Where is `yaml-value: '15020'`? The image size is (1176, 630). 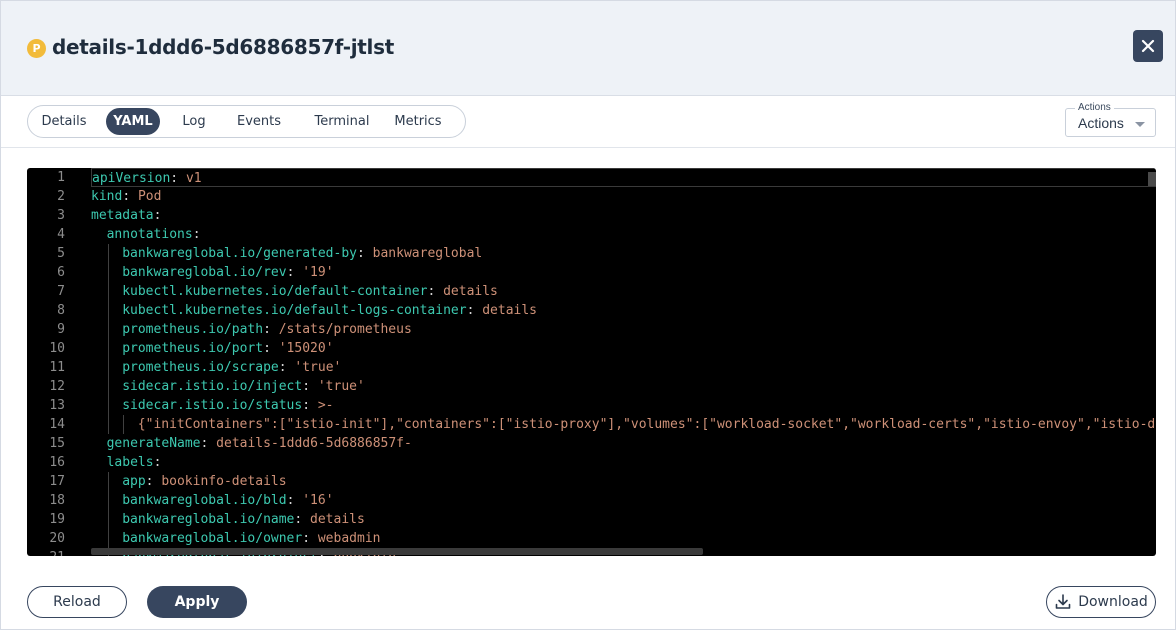 yaml-value: '15020' is located at coordinates (306, 348).